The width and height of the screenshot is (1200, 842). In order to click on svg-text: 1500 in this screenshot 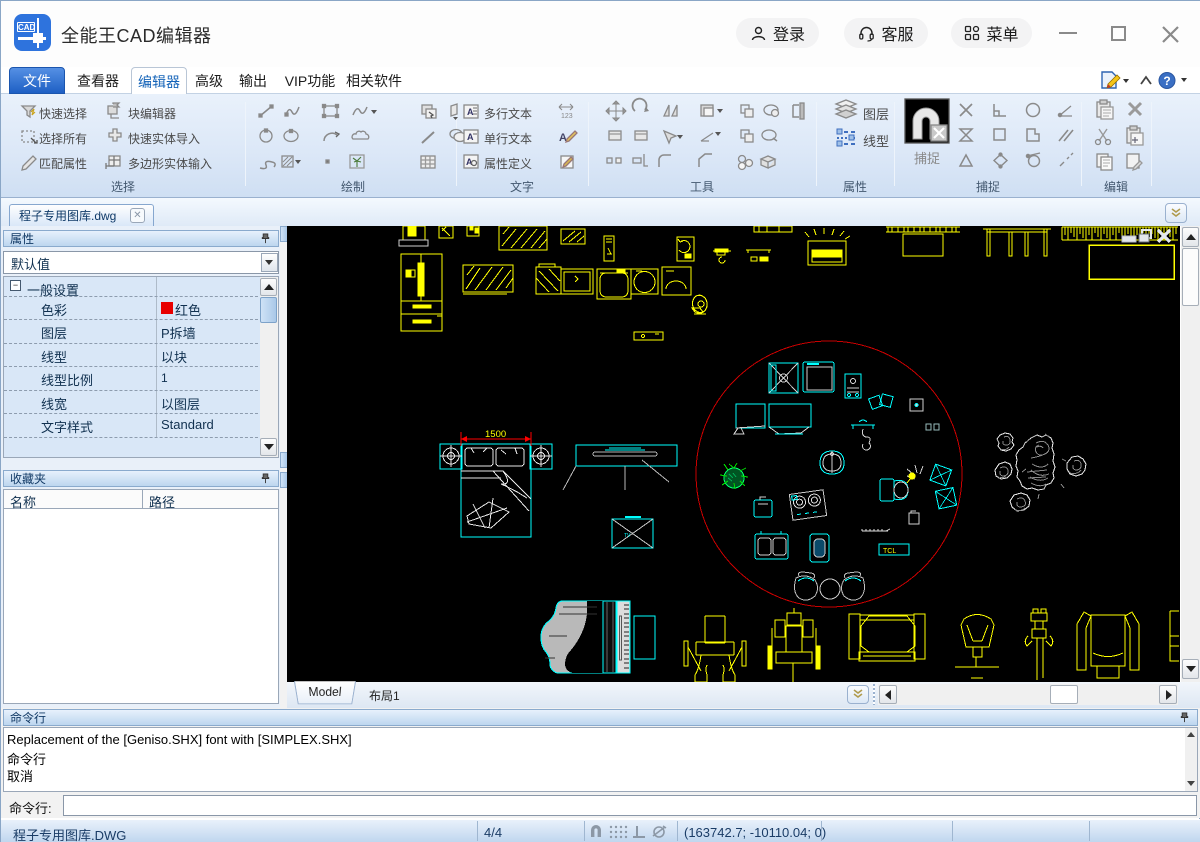, I will do `click(495, 434)`.